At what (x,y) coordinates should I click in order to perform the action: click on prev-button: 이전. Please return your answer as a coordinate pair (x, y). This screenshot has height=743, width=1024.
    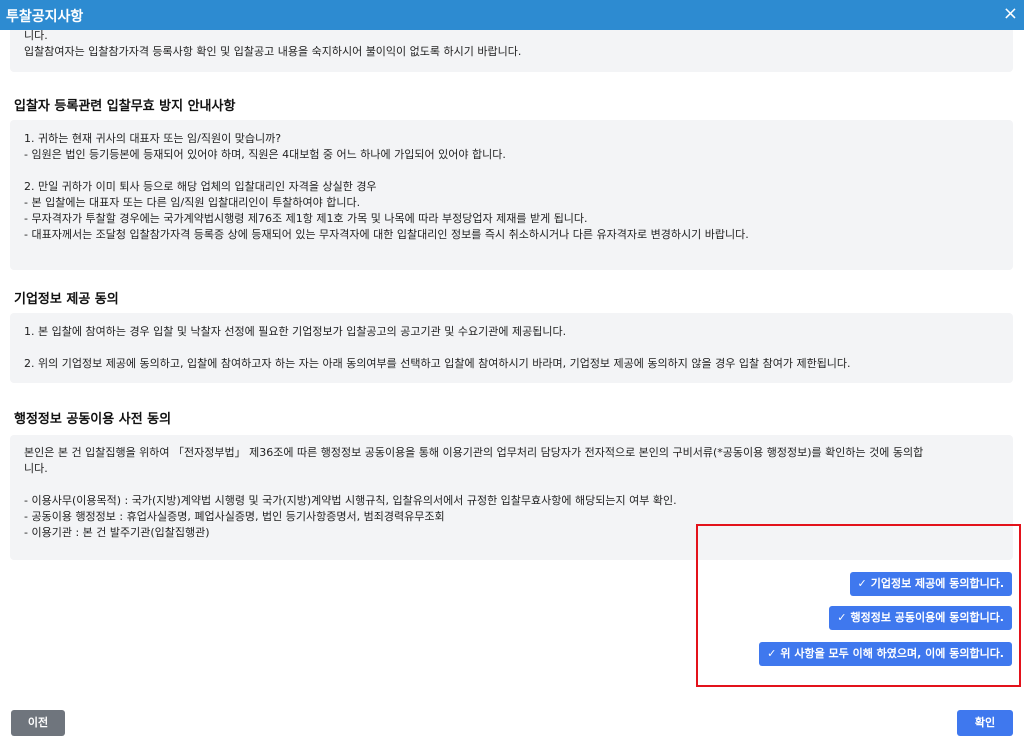
    Looking at the image, I should click on (38, 723).